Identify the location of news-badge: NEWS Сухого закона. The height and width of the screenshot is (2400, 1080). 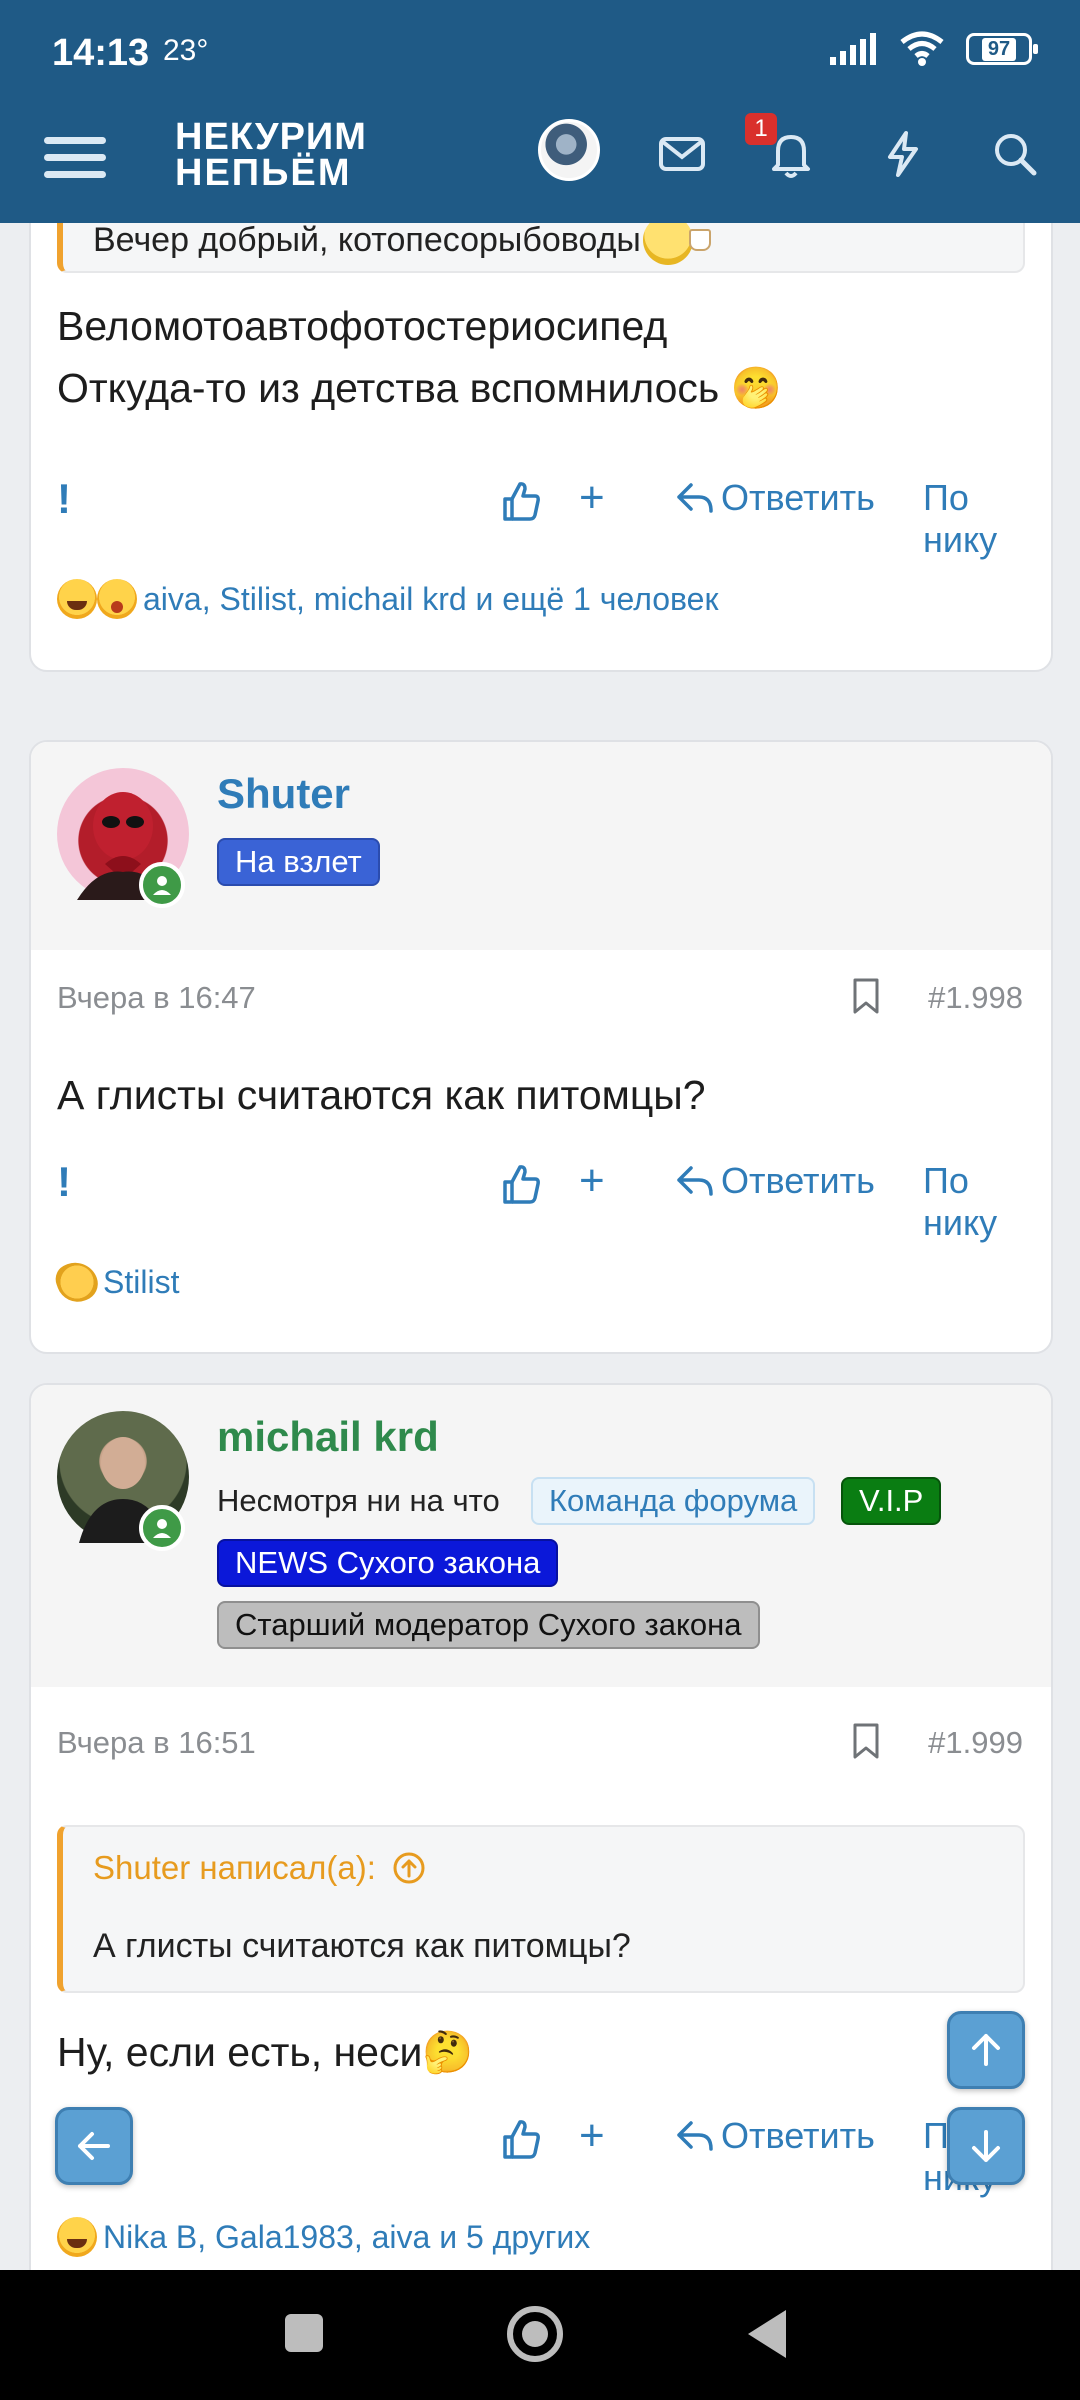
(388, 1563).